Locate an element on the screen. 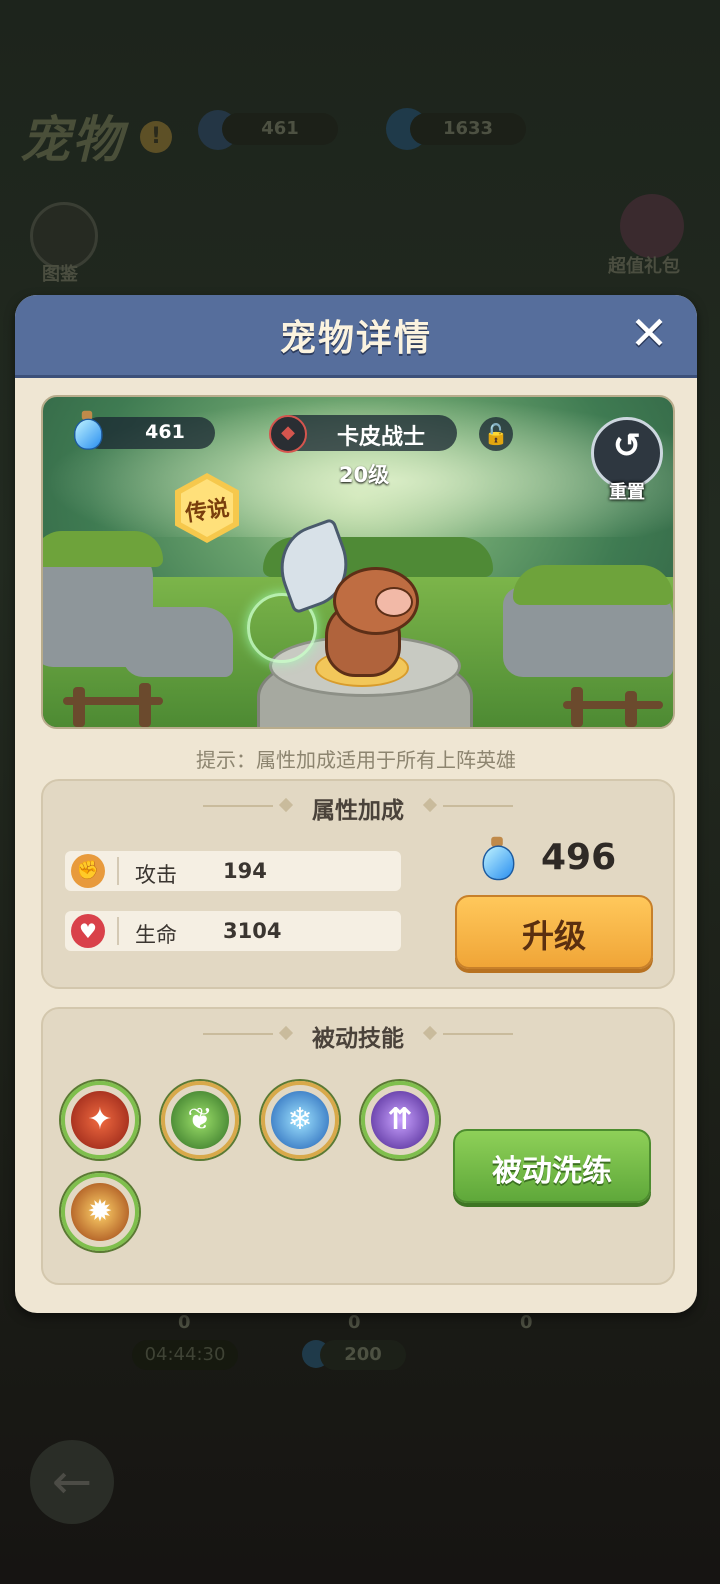  page-title: 宠物 is located at coordinates (72, 140).